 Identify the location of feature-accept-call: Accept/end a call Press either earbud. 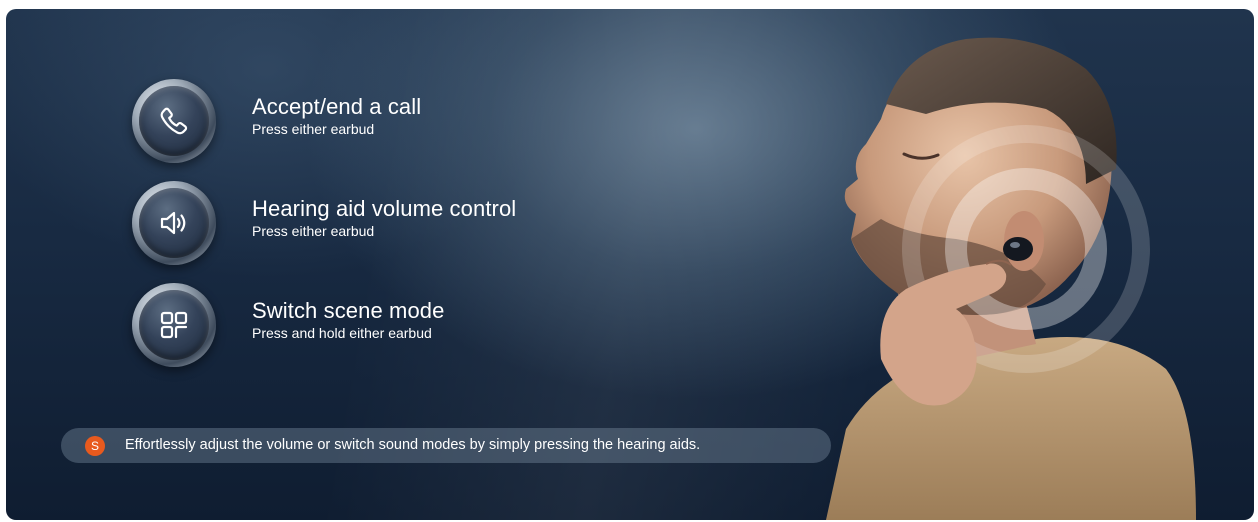
(362, 121).